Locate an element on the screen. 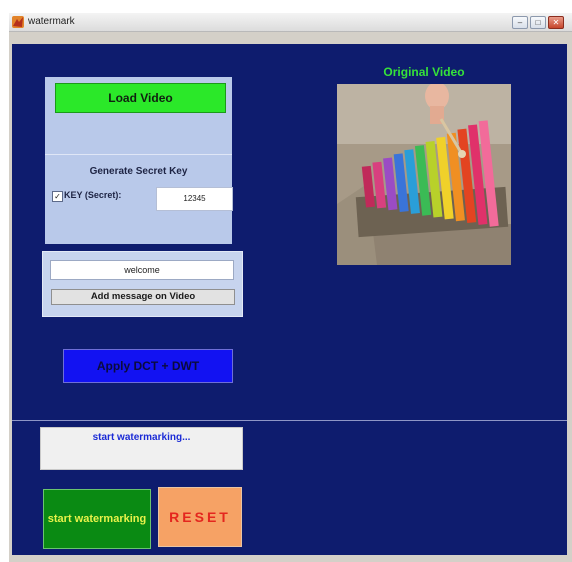 This screenshot has width=572, height=562. message-input: welcome is located at coordinates (142, 270).